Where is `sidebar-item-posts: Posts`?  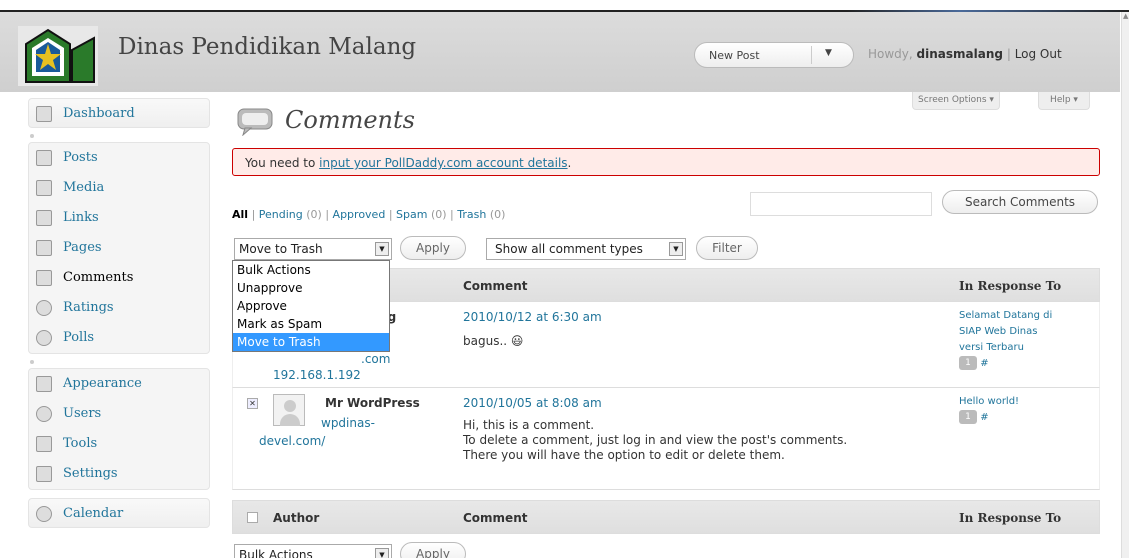 sidebar-item-posts: Posts is located at coordinates (119, 158).